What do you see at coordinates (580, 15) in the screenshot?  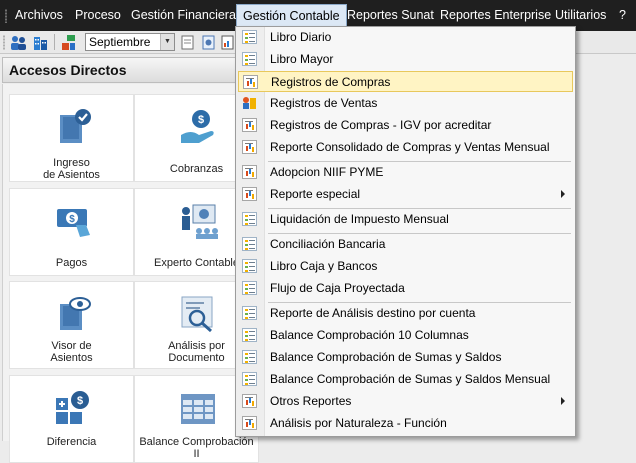 I see `menu-utilitarios: Utilitarios` at bounding box center [580, 15].